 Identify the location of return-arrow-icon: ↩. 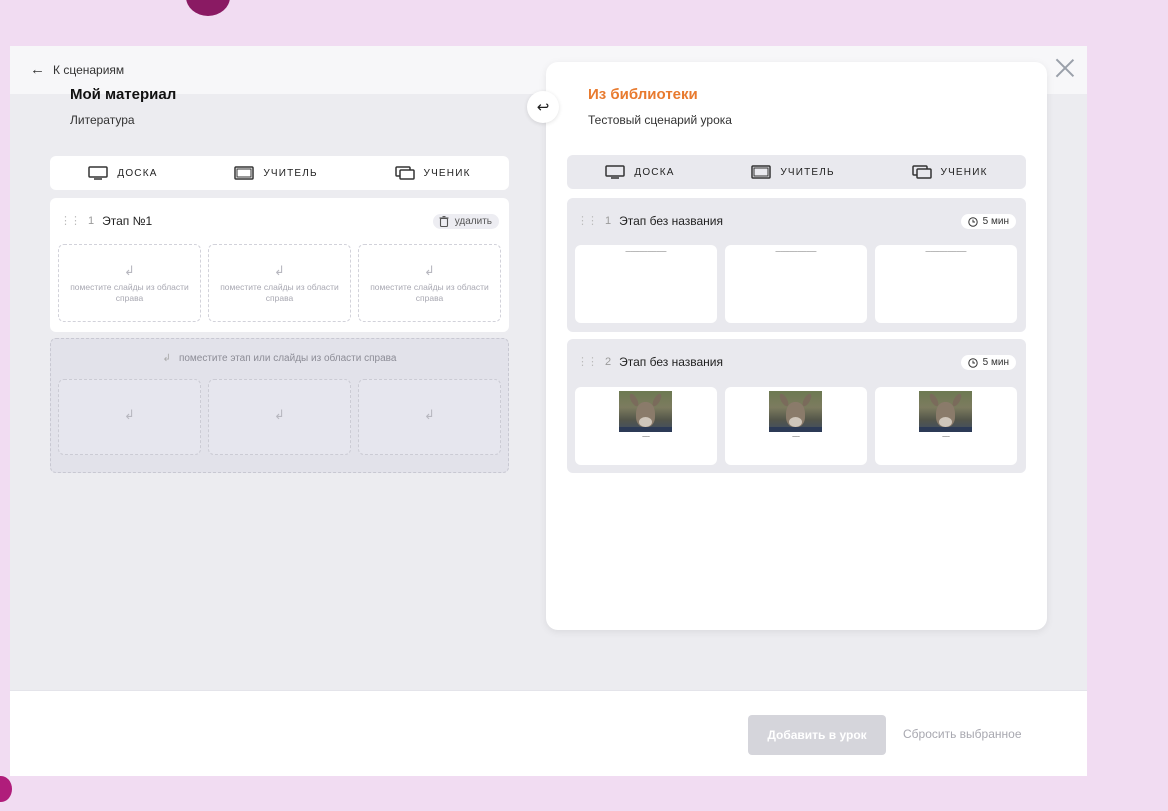
(543, 107).